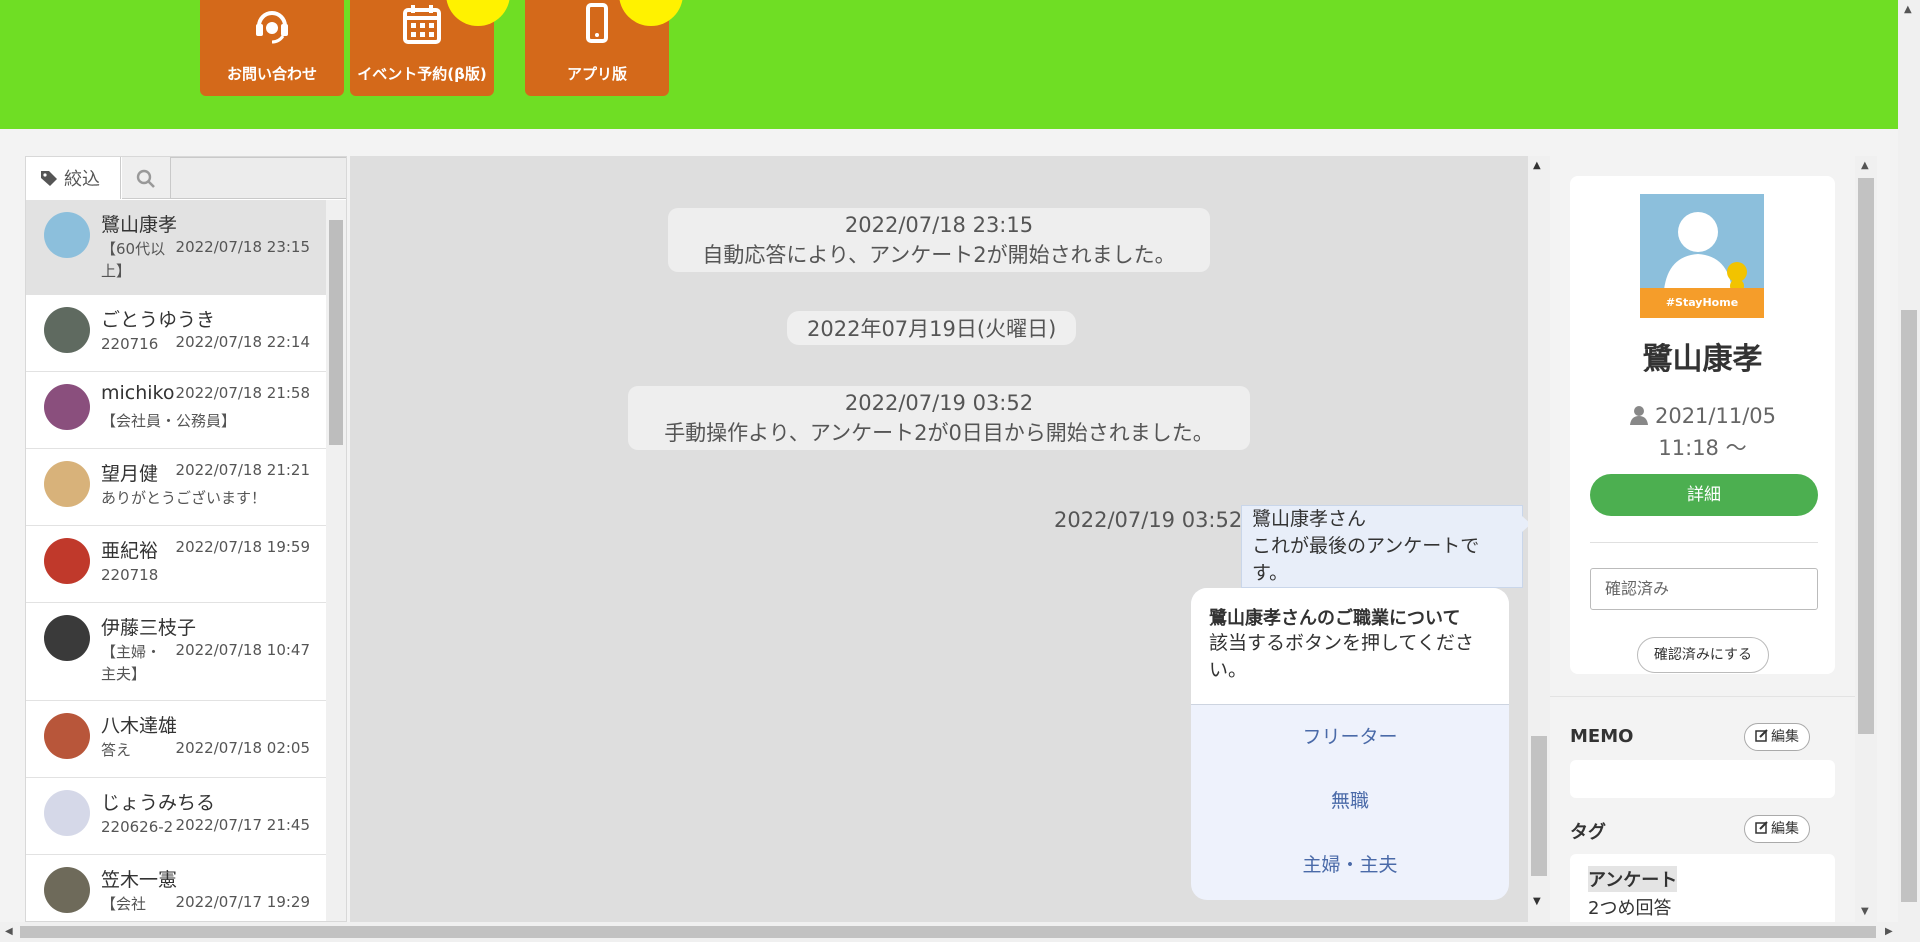  I want to click on survey-option-button: フリーター, so click(1350, 737).